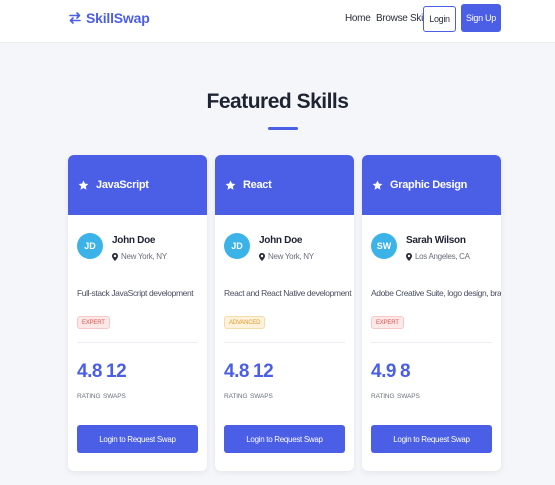 The image size is (555, 485). I want to click on rating-value: 4.9, so click(383, 371).